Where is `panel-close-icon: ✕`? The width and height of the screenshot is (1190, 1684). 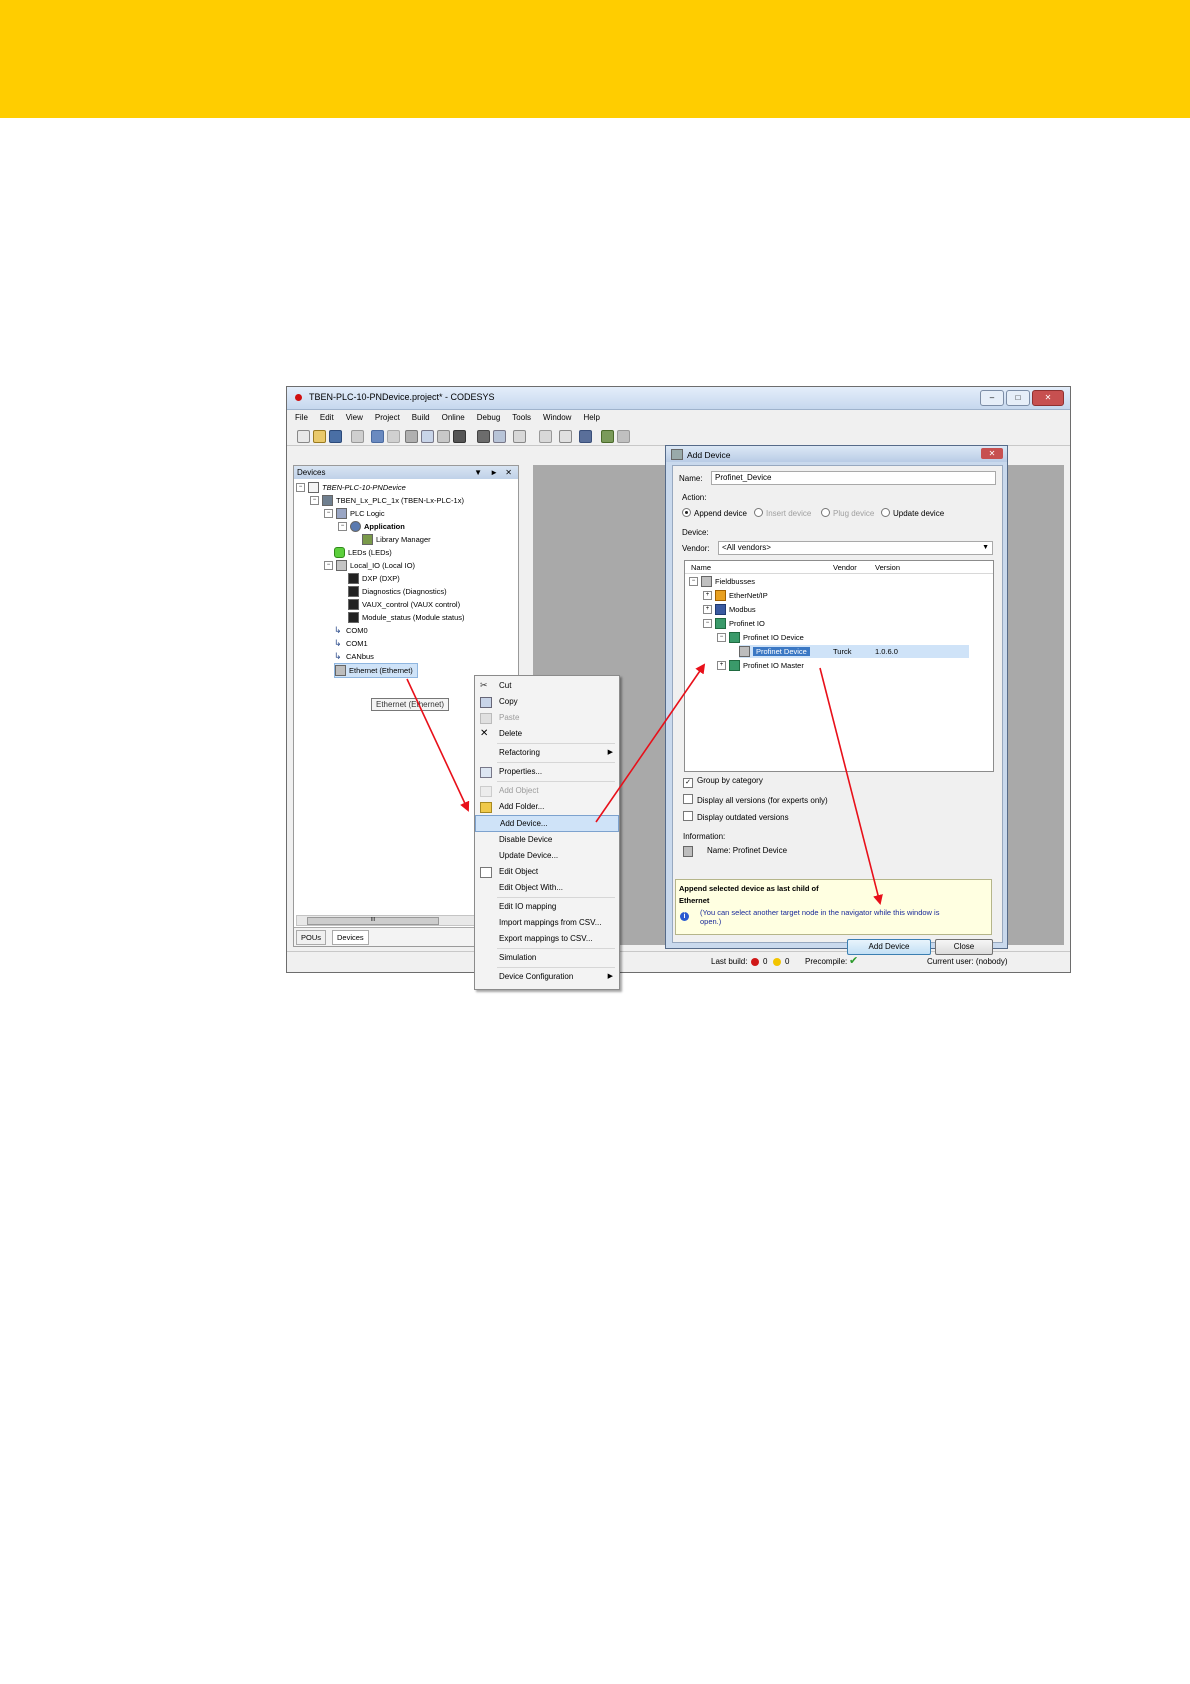
panel-close-icon: ✕ is located at coordinates (508, 472).